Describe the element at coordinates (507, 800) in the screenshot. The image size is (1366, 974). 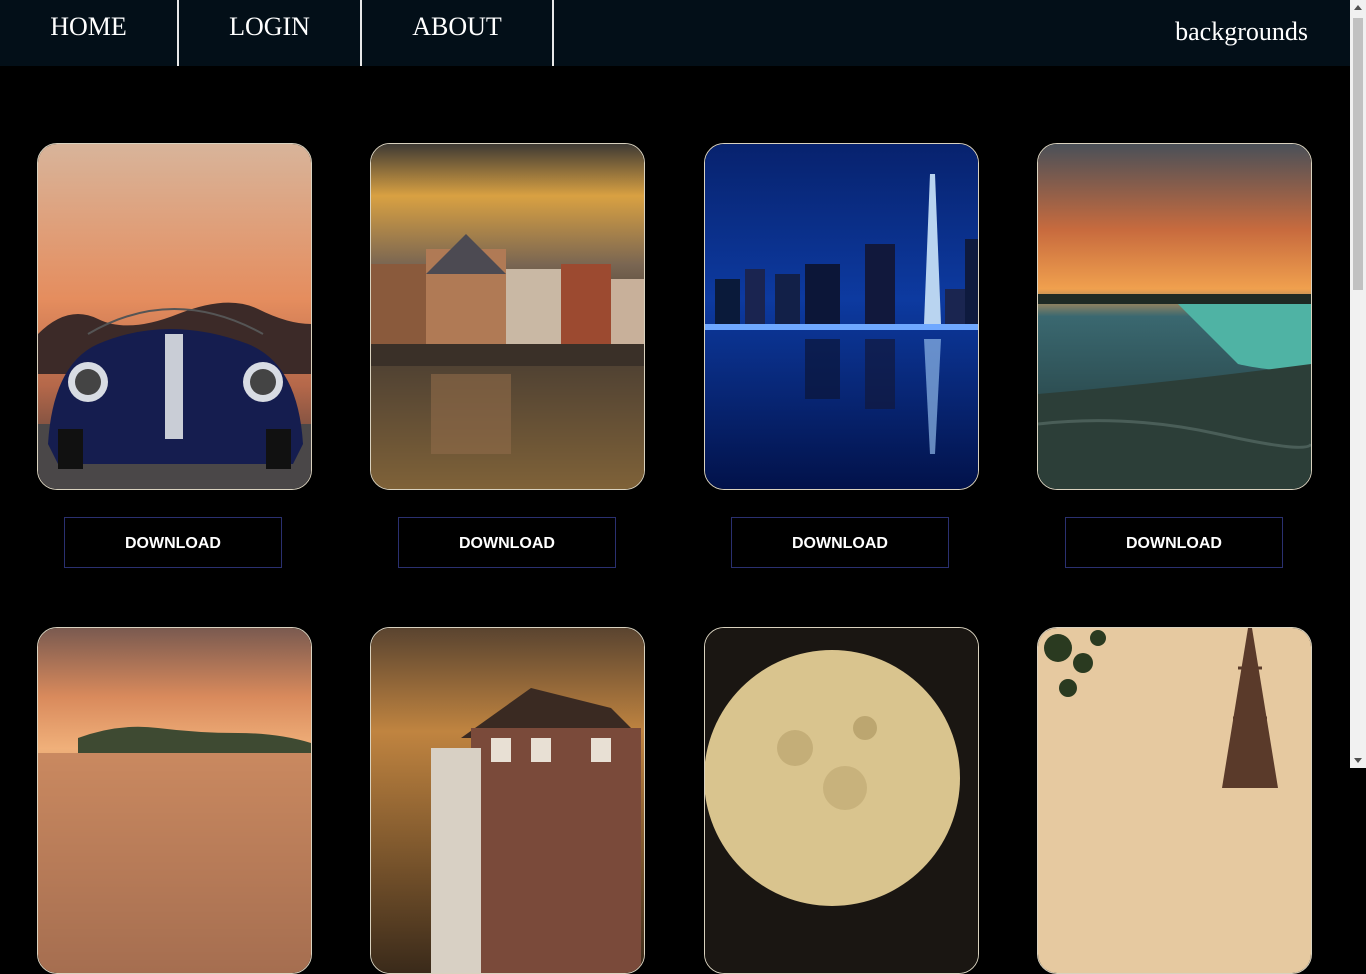
I see `wallpaper-image-brick-houses` at that location.